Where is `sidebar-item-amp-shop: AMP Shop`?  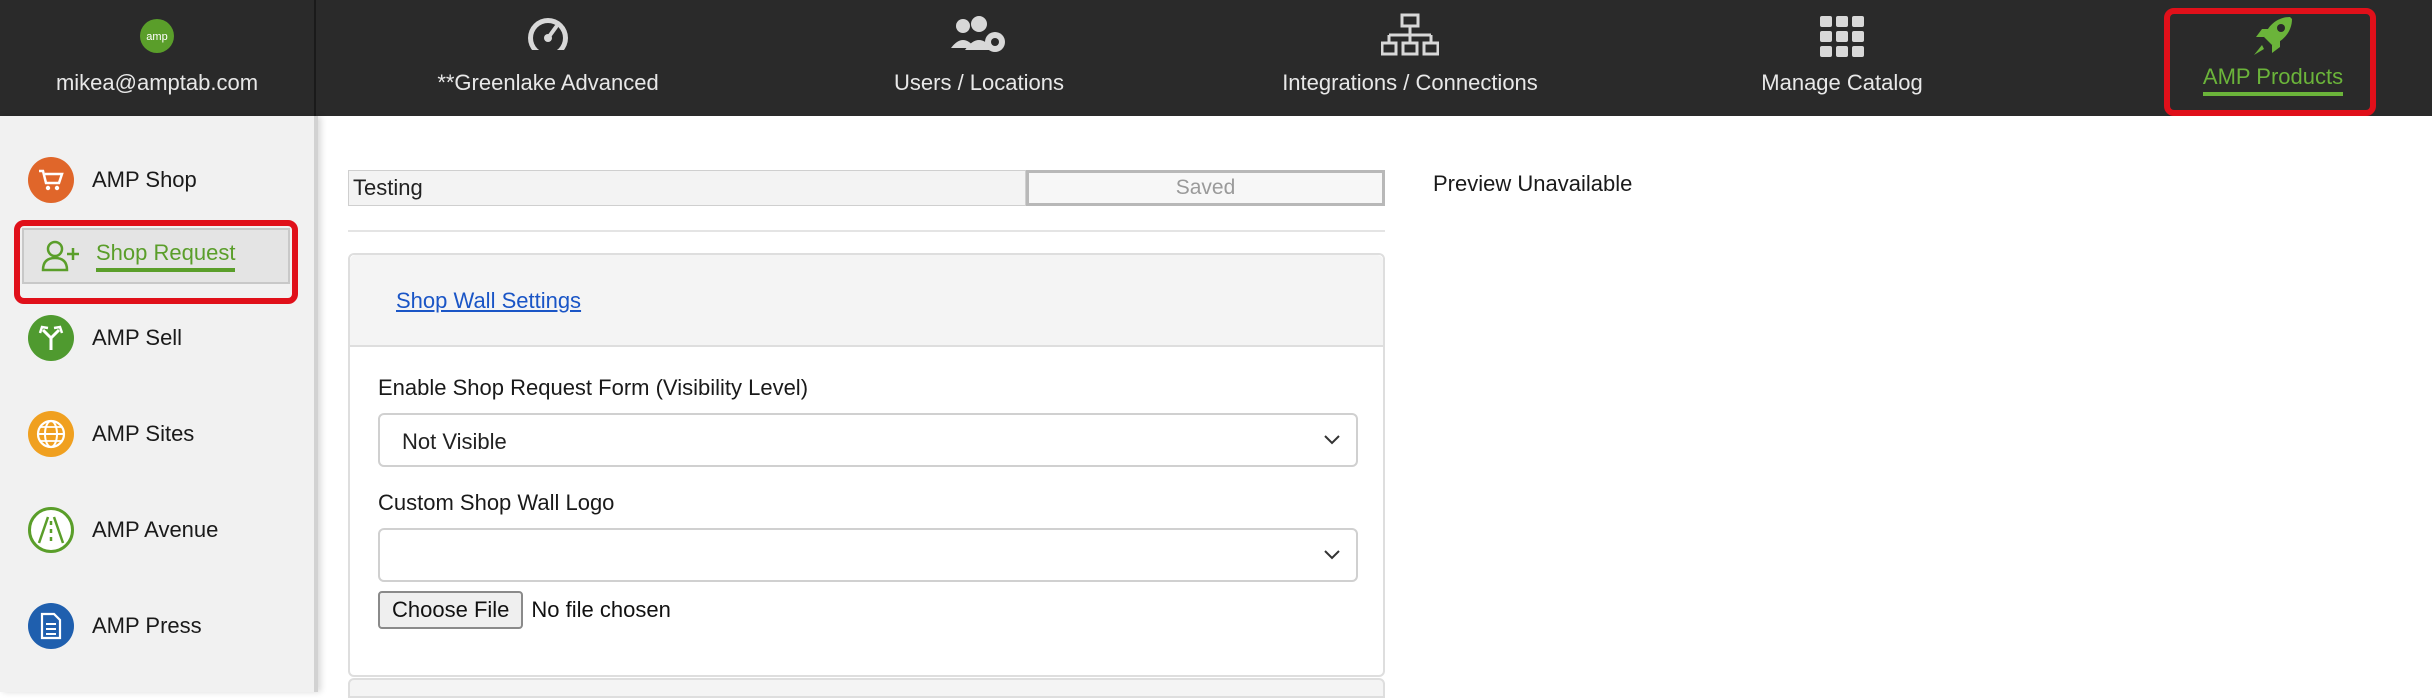 sidebar-item-amp-shop: AMP Shop is located at coordinates (157, 180).